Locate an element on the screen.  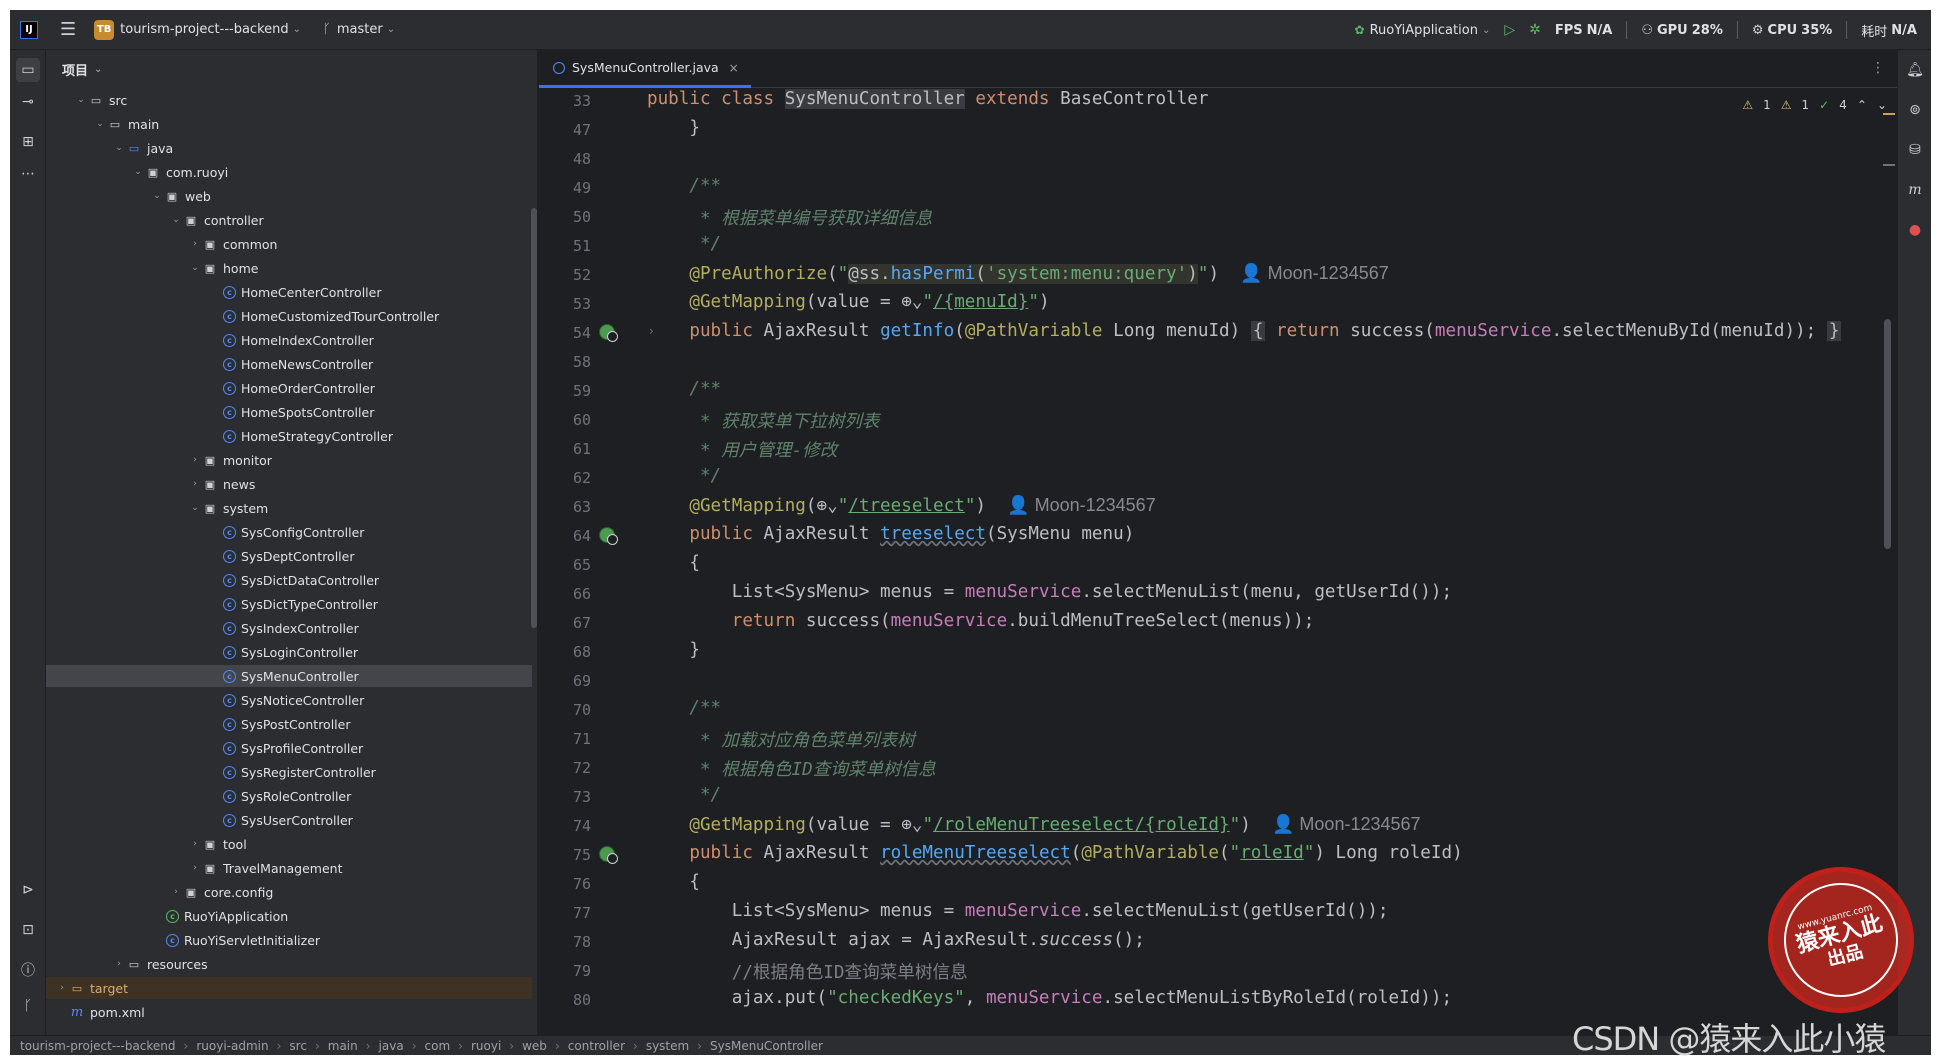
breadcrumb-item: web is located at coordinates (534, 1046).